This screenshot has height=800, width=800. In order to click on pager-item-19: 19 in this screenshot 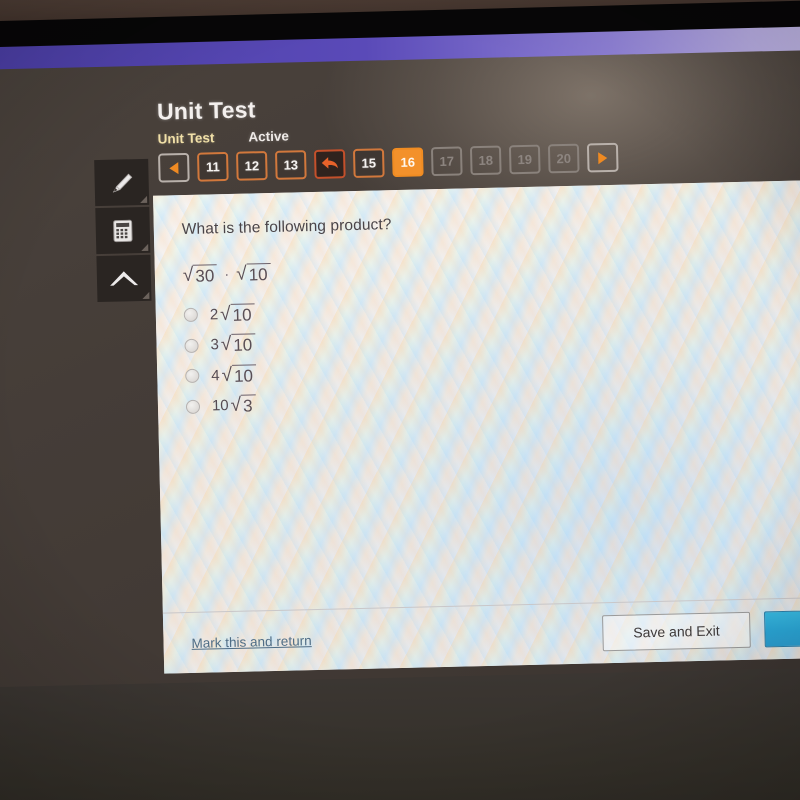, I will do `click(524, 159)`.